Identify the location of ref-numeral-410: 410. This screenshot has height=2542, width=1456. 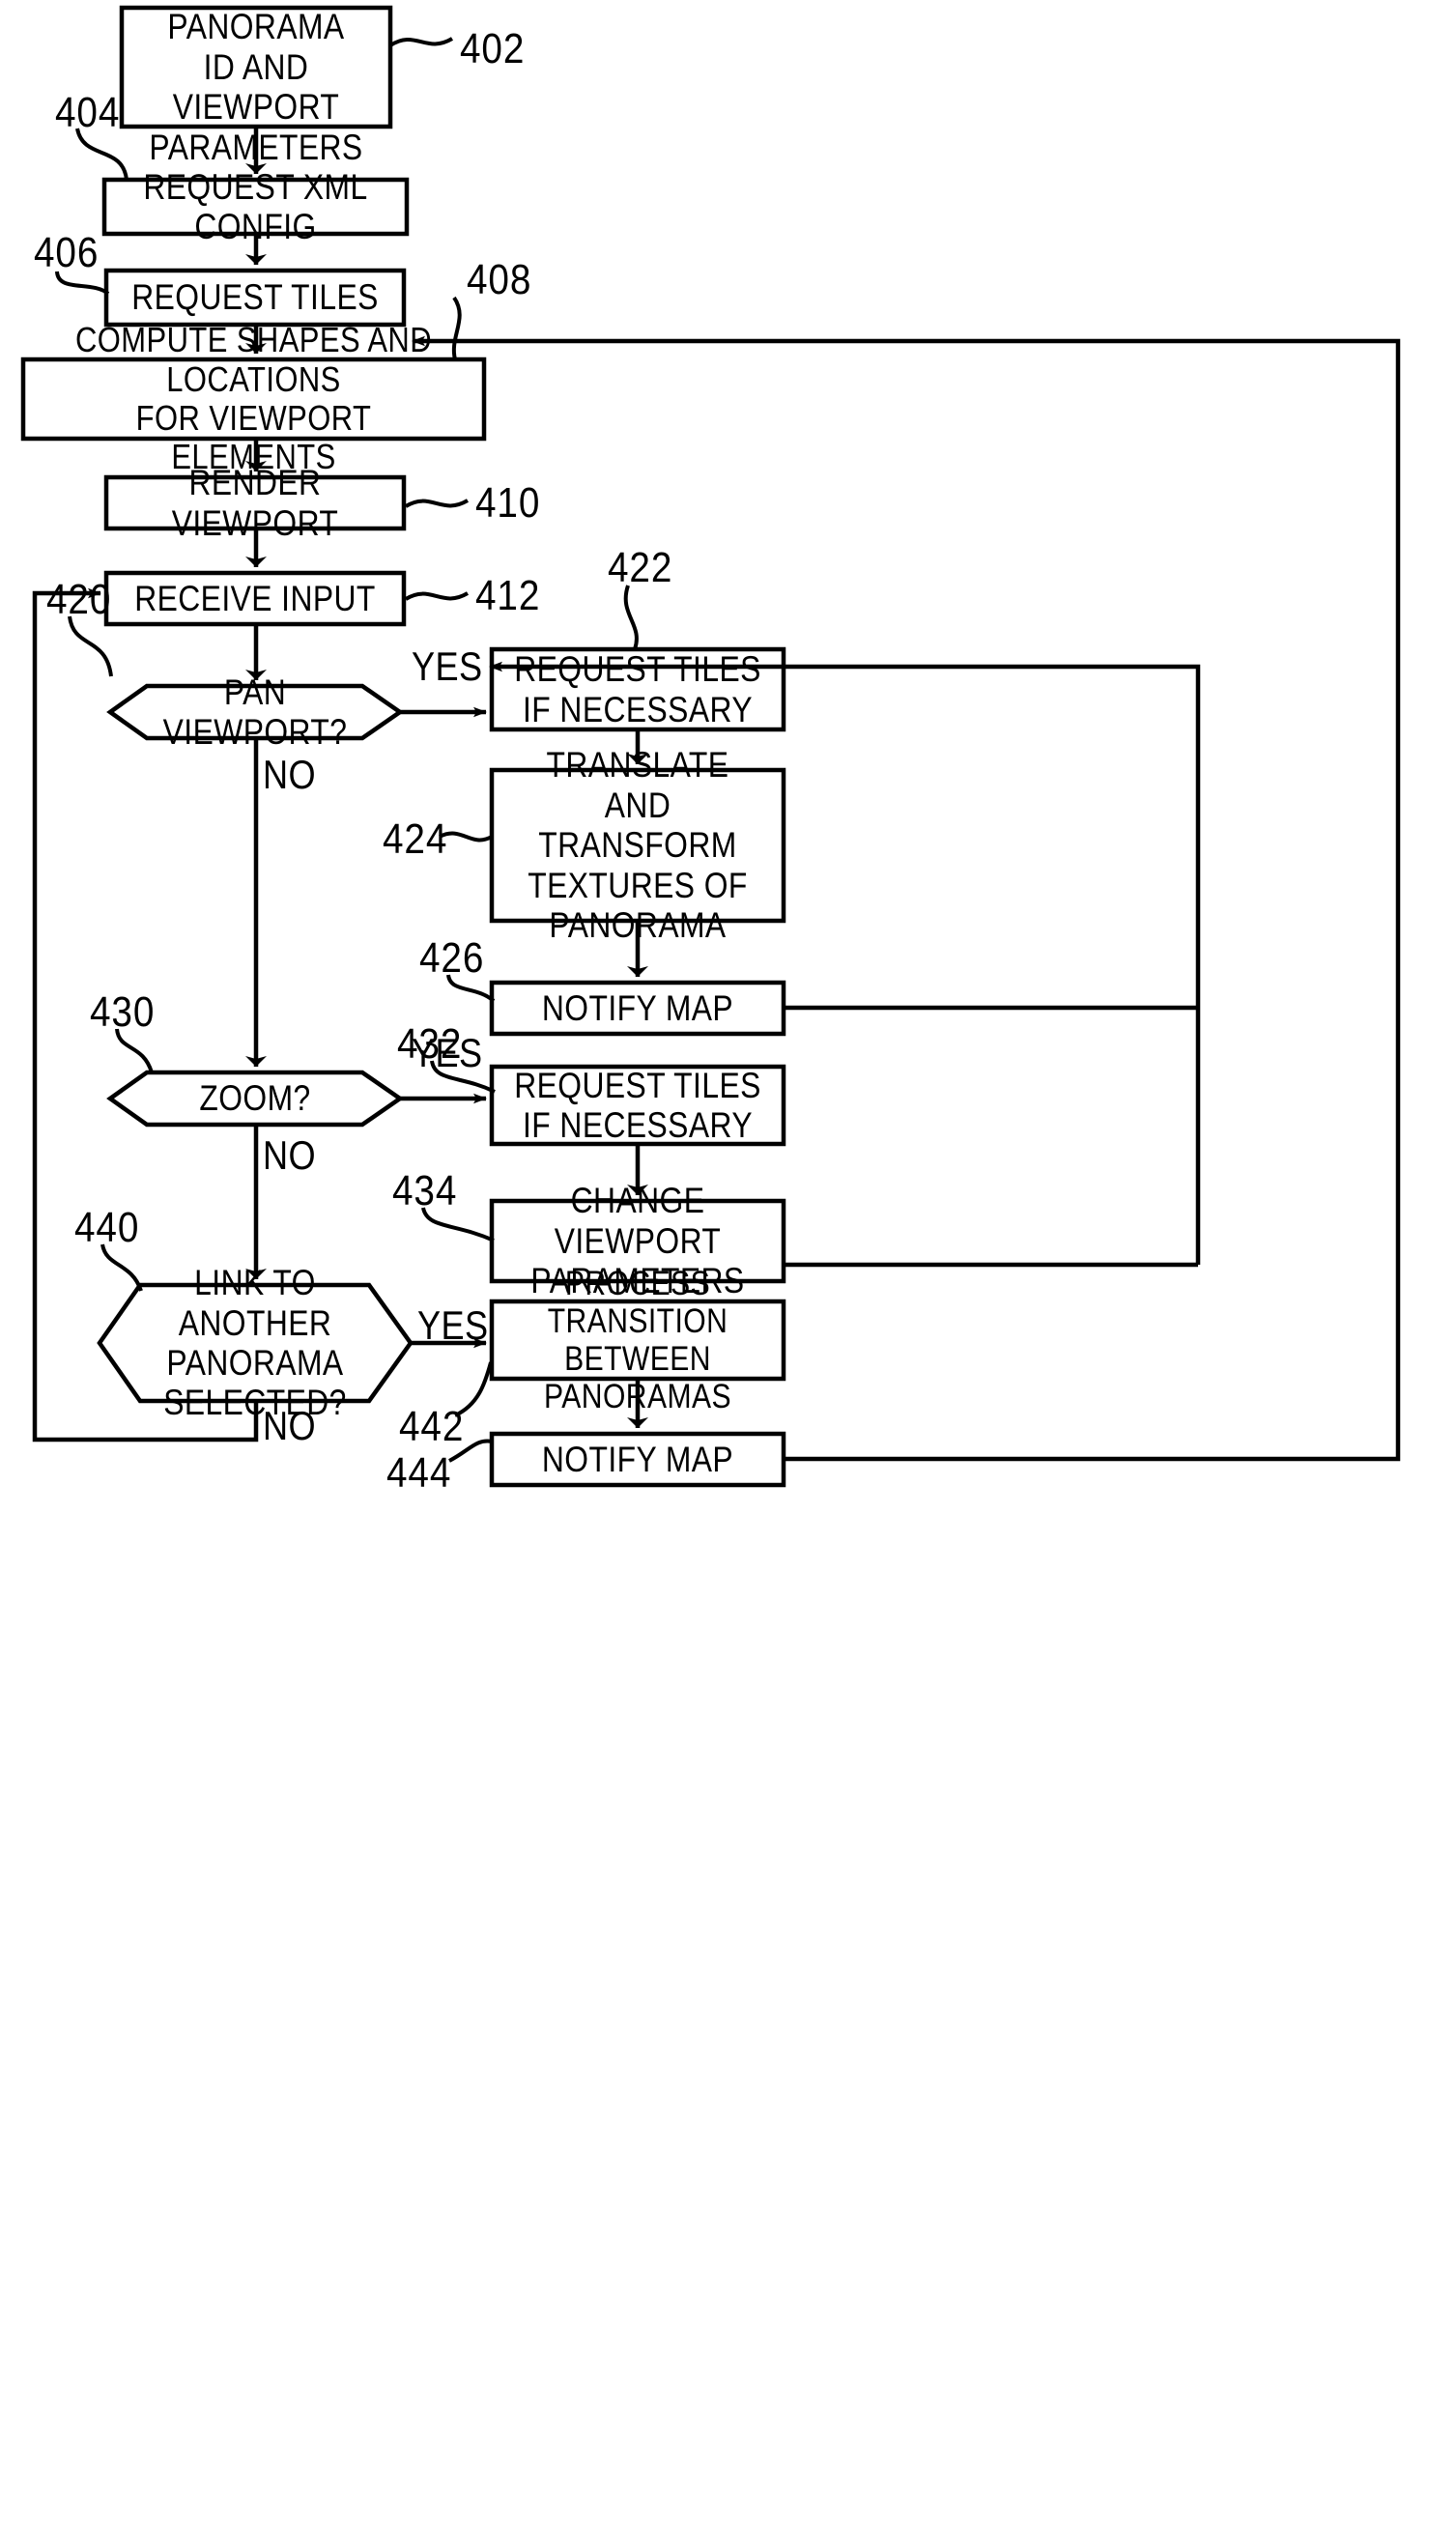
(508, 503).